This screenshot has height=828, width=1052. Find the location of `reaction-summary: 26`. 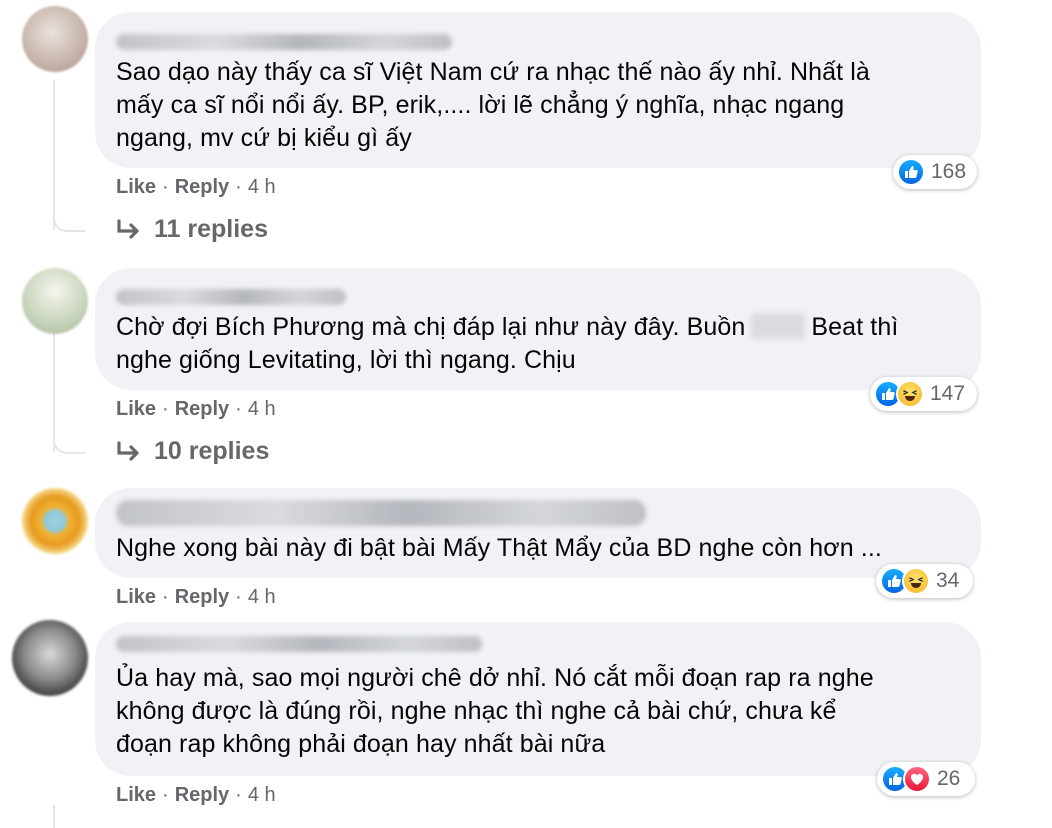

reaction-summary: 26 is located at coordinates (926, 779).